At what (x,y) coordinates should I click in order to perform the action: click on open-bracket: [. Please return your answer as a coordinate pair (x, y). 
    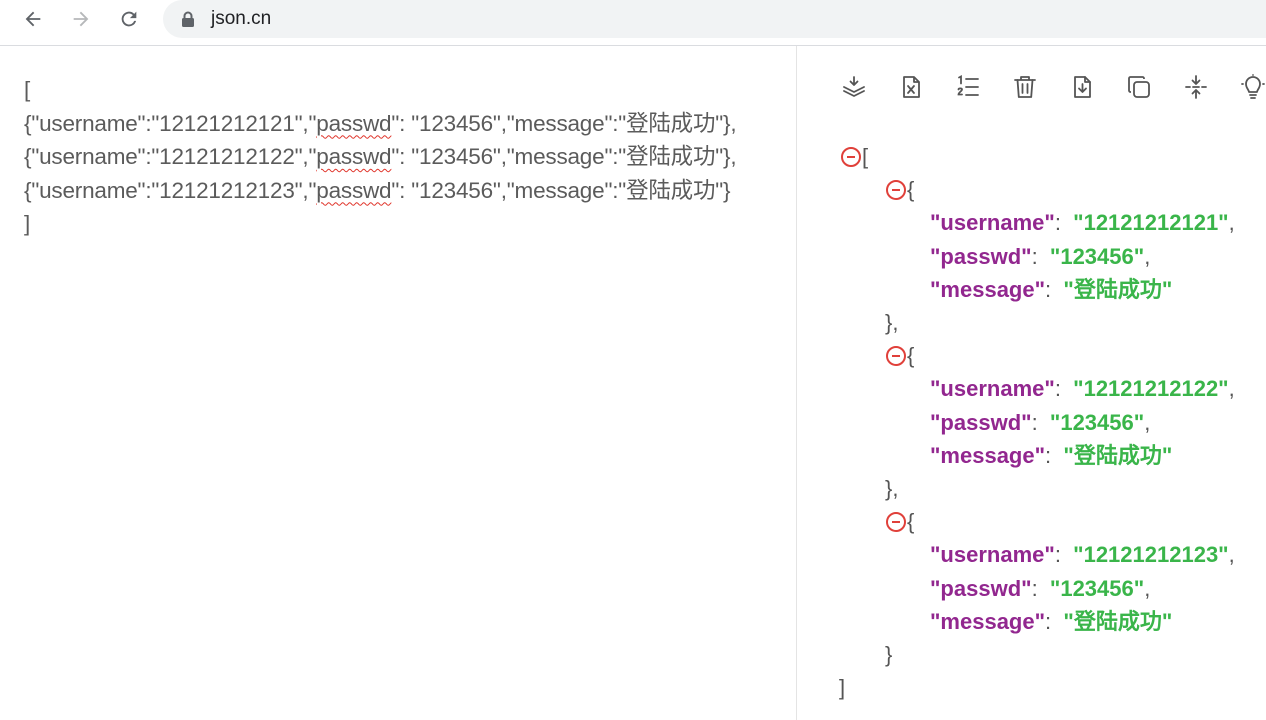
    Looking at the image, I should click on (865, 156).